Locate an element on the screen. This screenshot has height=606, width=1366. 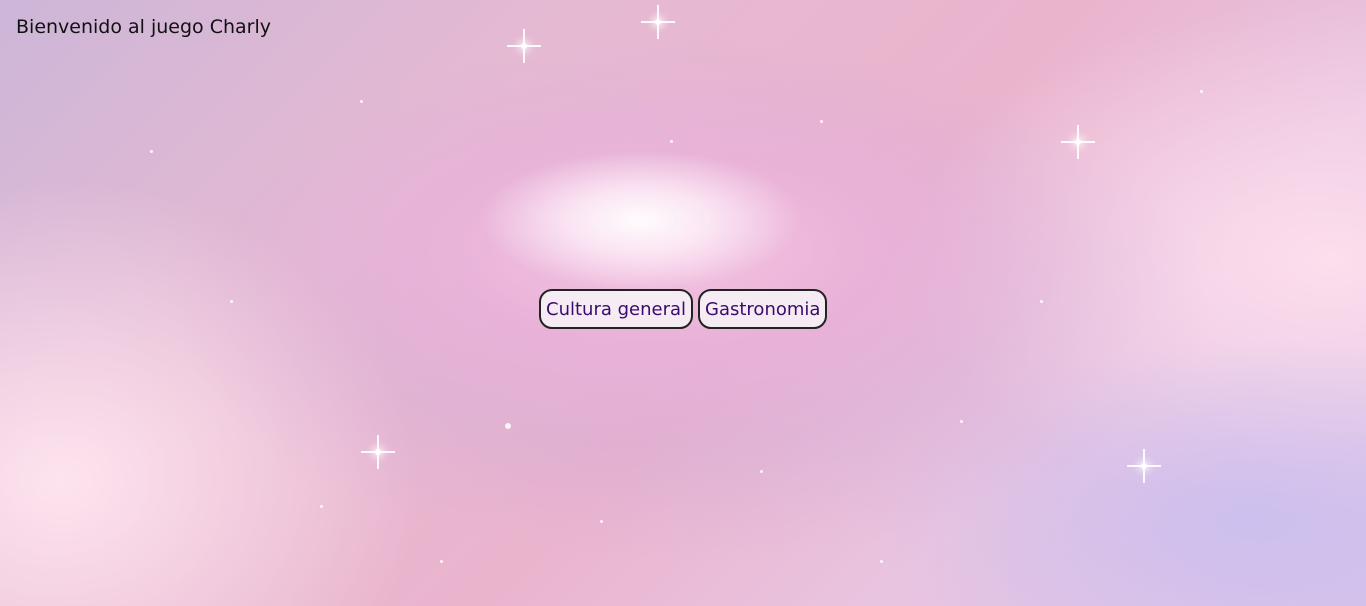
gastronomia-button: Gastronomia is located at coordinates (763, 309).